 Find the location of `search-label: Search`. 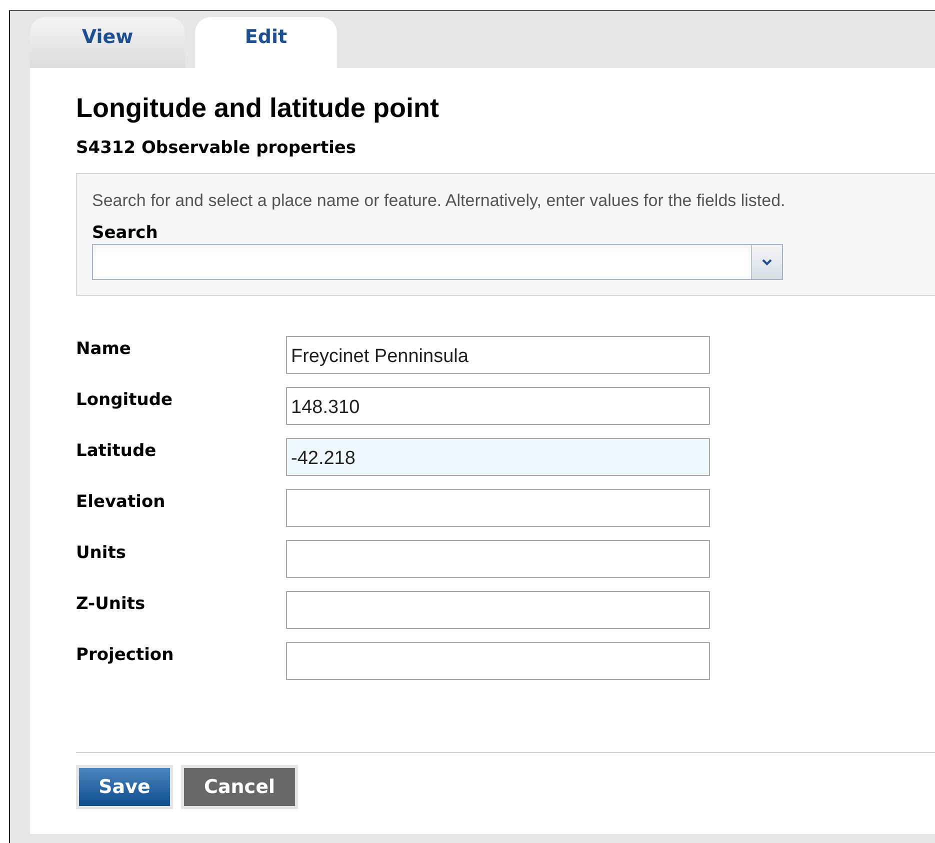

search-label: Search is located at coordinates (125, 233).